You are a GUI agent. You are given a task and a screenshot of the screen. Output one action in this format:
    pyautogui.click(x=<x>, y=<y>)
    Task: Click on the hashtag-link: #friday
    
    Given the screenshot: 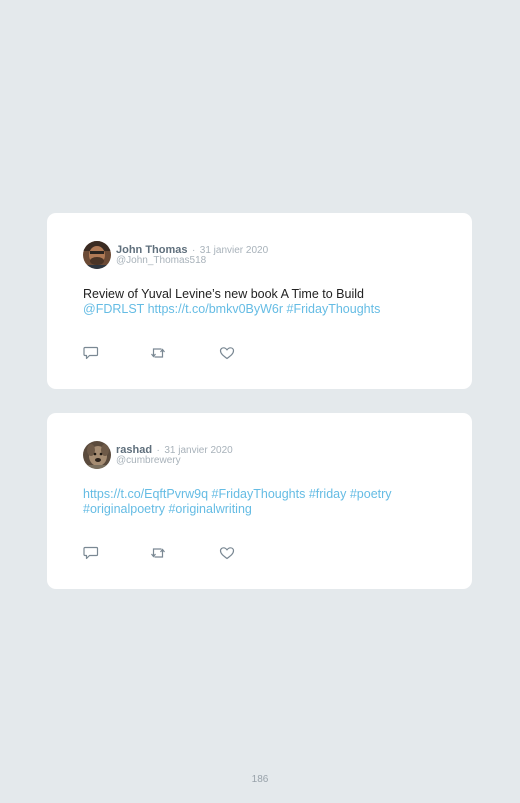 What is the action you would take?
    pyautogui.click(x=328, y=494)
    